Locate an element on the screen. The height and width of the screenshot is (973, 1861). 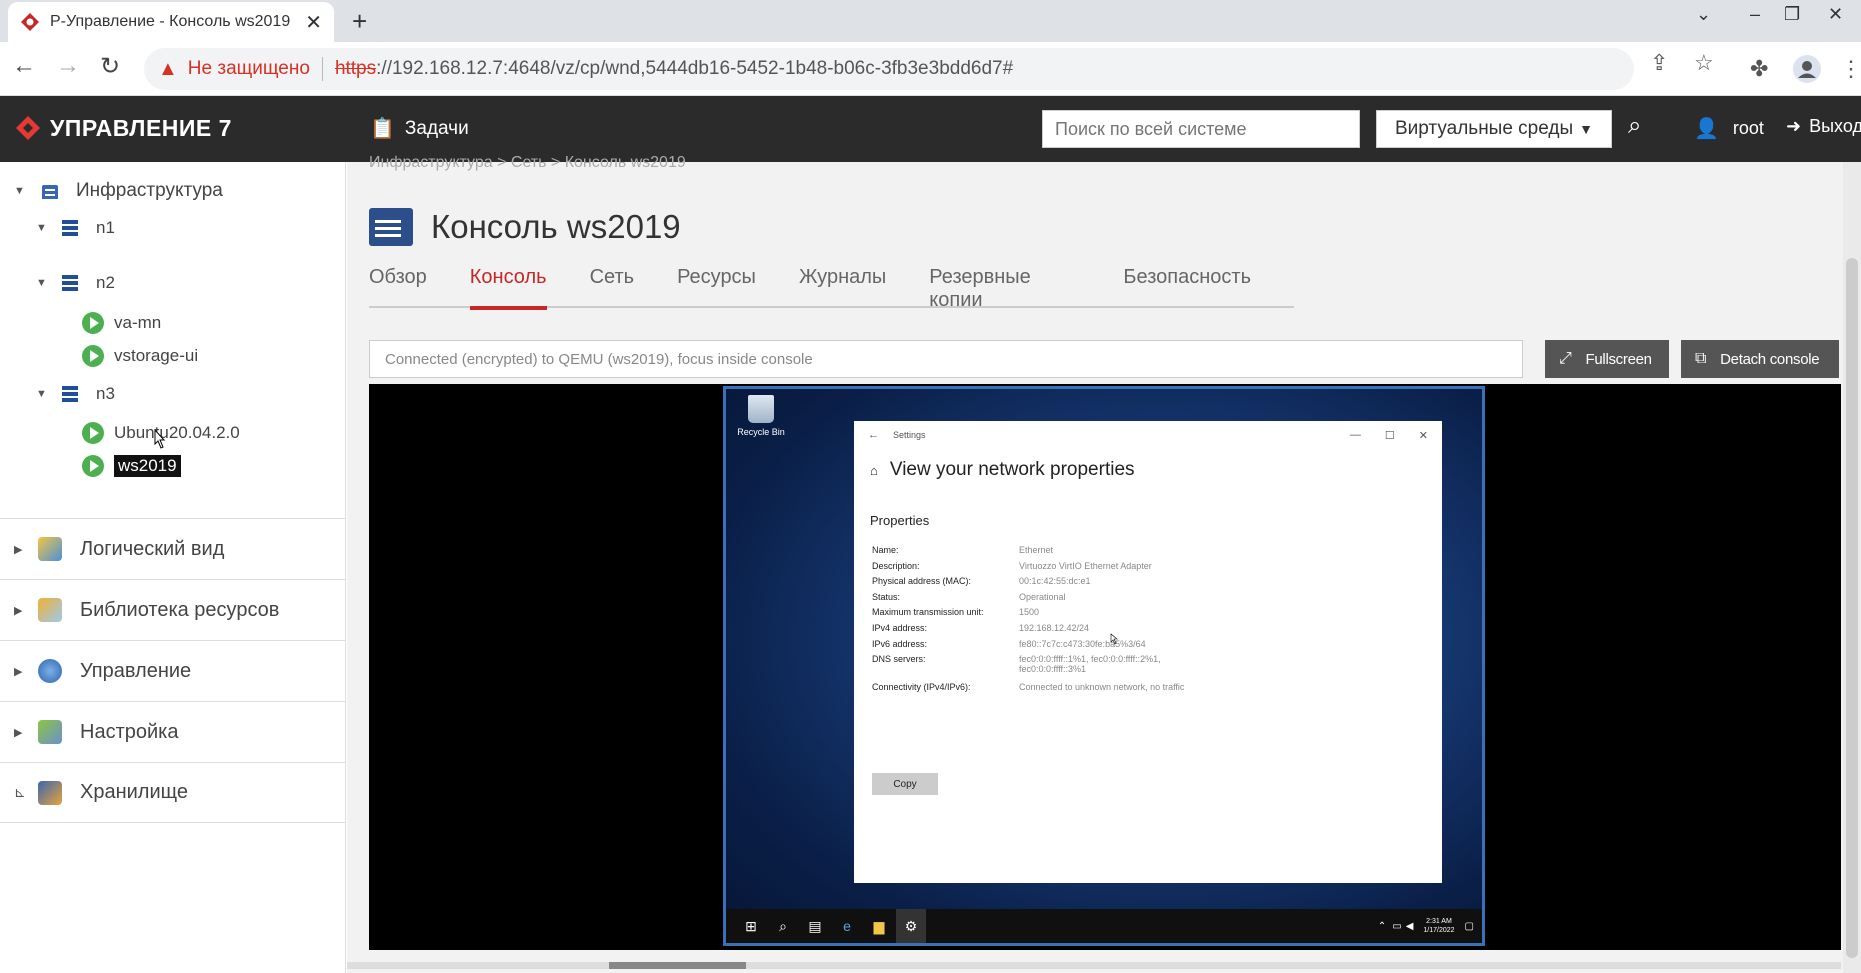
edge-browser-icon: e is located at coordinates (847, 926).